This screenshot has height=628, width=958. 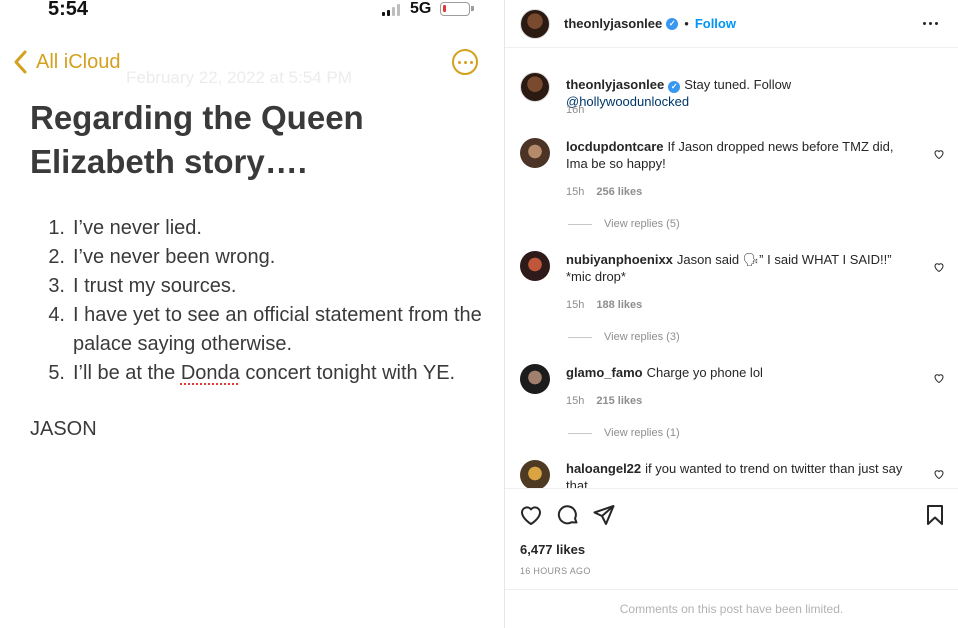 What do you see at coordinates (162, 257) in the screenshot?
I see `list-item: 2. I’ve never been wrong.` at bounding box center [162, 257].